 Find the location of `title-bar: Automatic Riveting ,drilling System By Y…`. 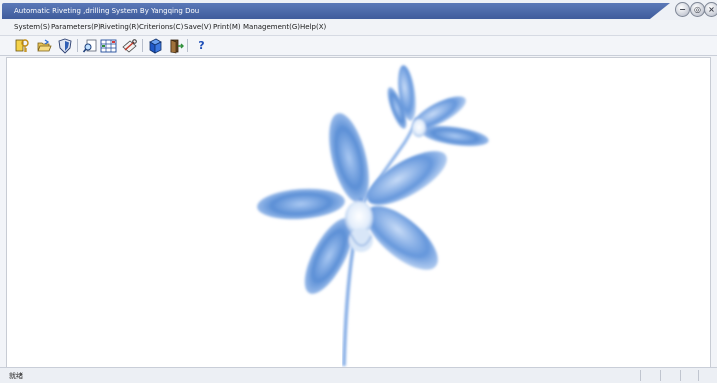

title-bar: Automatic Riveting ,drilling System By Y… is located at coordinates (358, 10).